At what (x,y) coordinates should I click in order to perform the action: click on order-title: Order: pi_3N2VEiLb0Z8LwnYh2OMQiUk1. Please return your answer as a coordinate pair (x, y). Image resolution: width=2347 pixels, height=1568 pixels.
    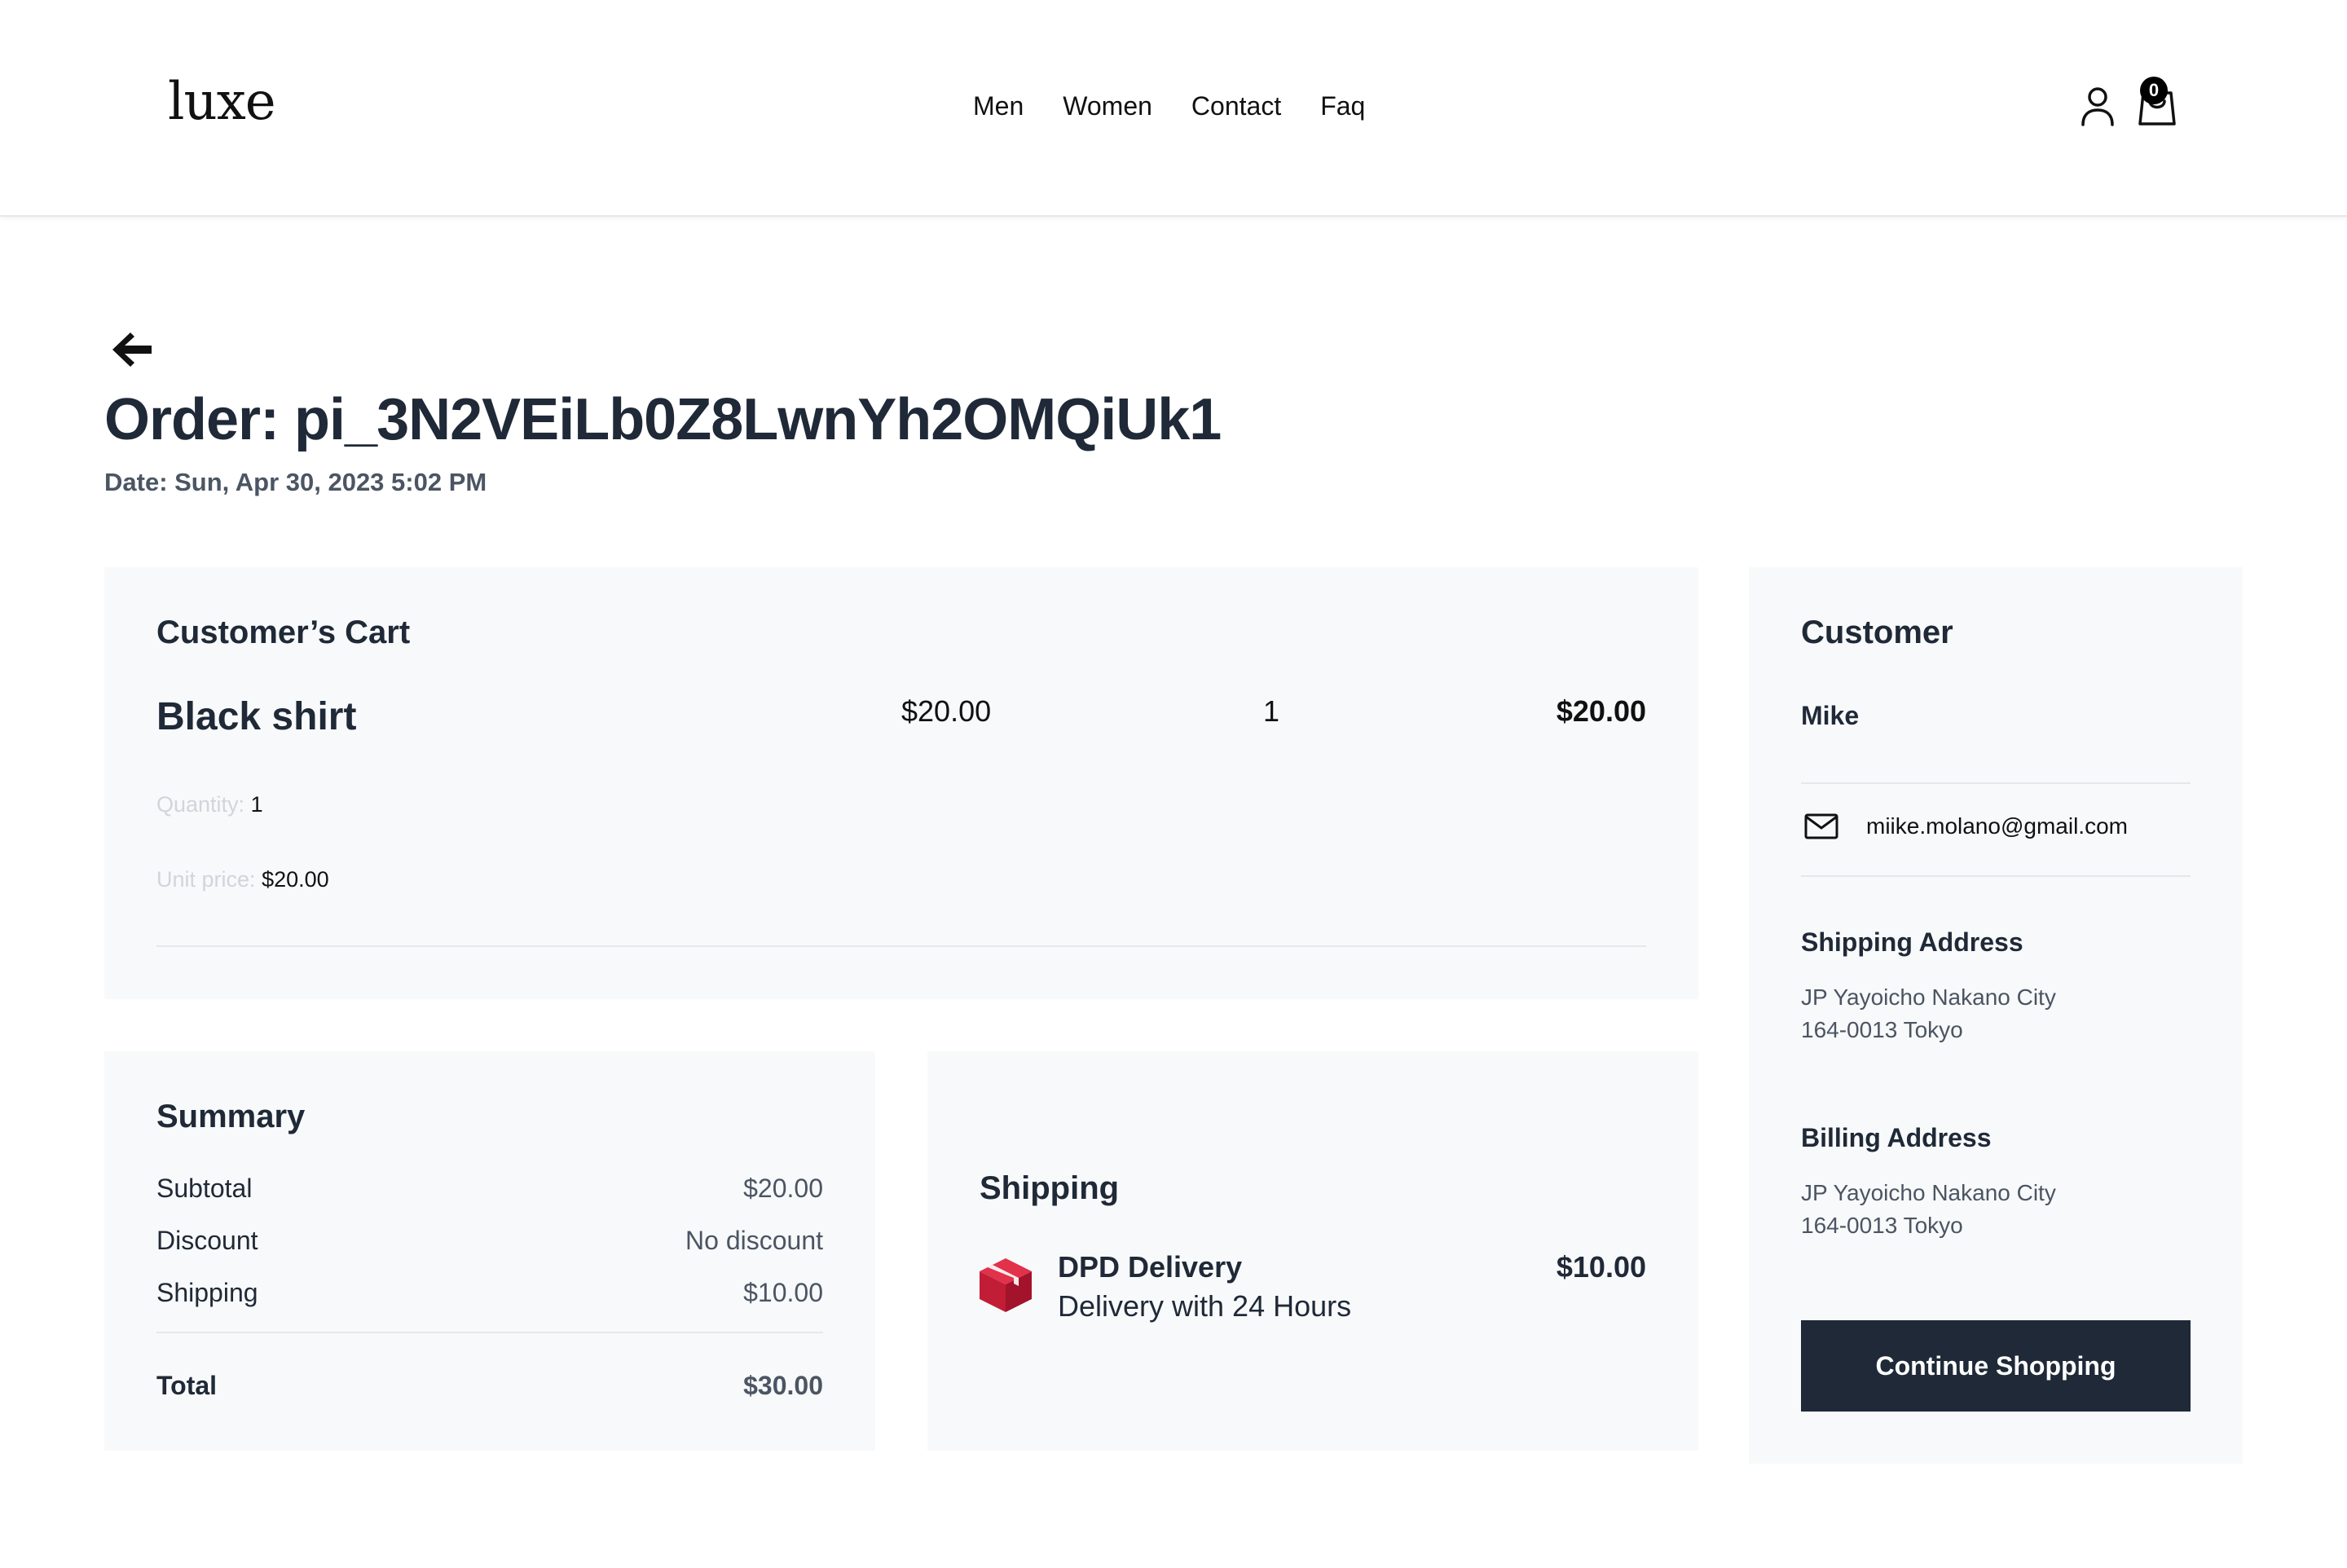
    Looking at the image, I should click on (663, 419).